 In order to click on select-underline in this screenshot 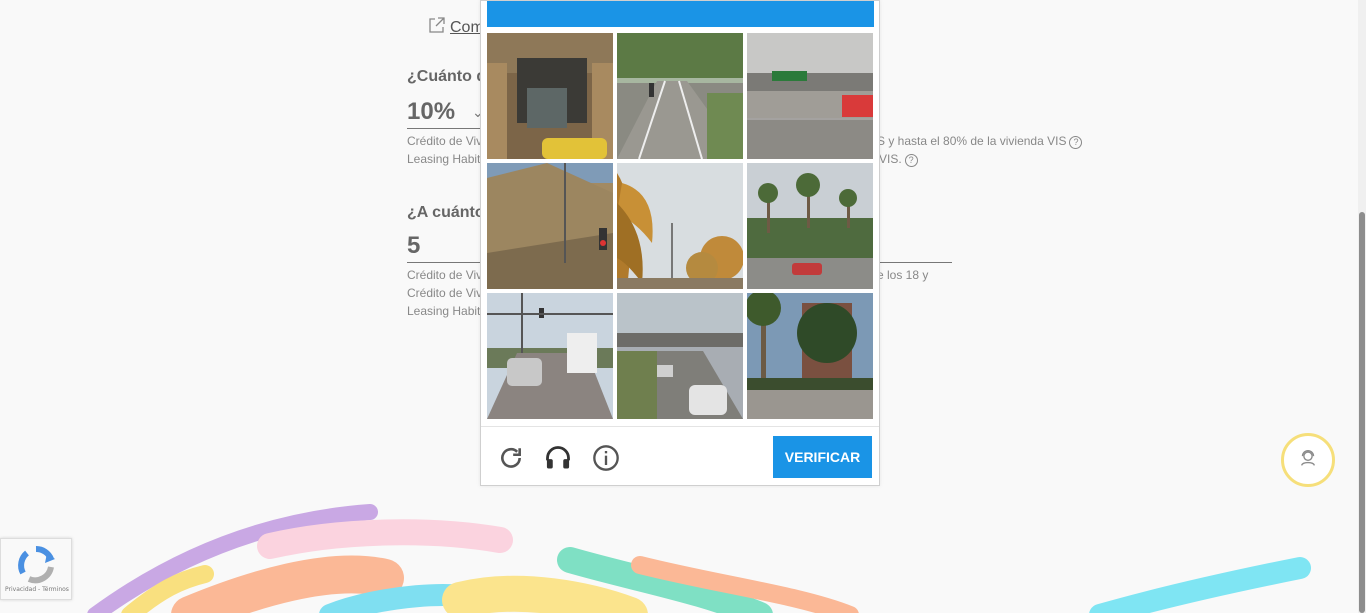, I will do `click(444, 128)`.